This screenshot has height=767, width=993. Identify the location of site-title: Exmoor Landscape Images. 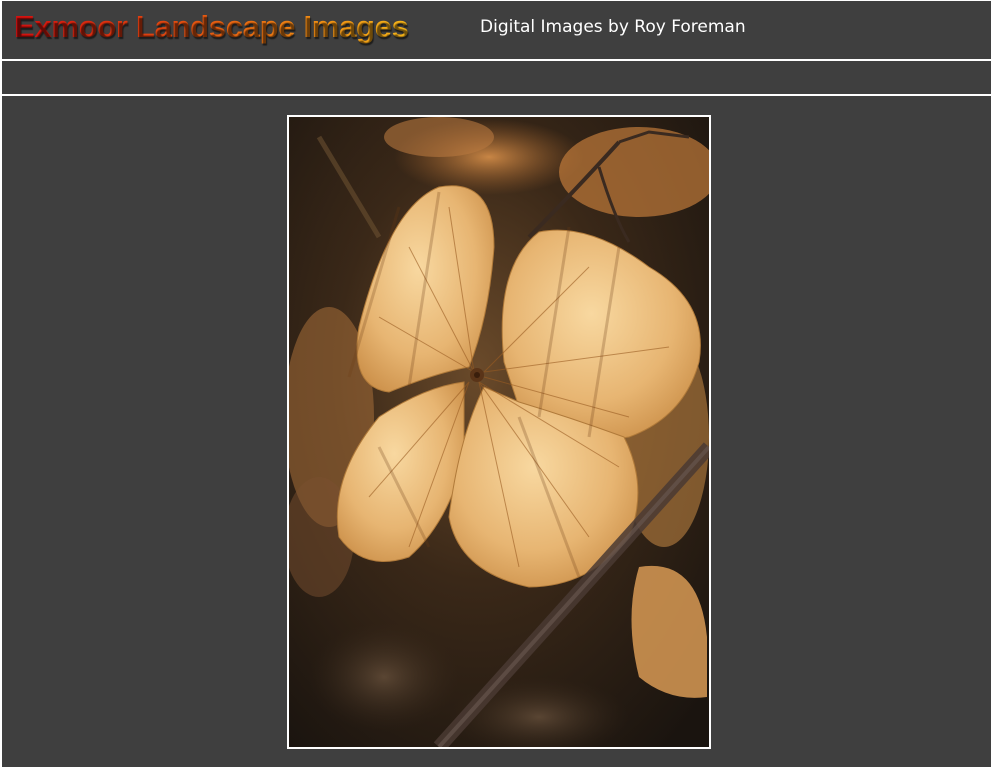
(211, 27).